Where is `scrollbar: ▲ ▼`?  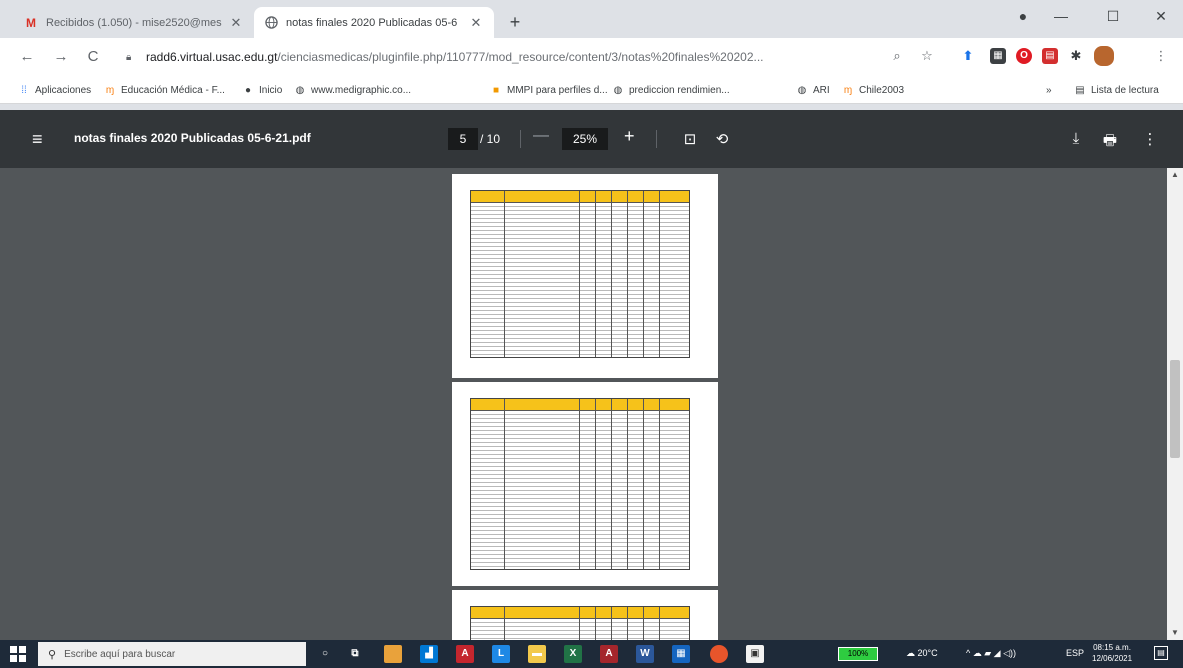 scrollbar: ▲ ▼ is located at coordinates (1175, 404).